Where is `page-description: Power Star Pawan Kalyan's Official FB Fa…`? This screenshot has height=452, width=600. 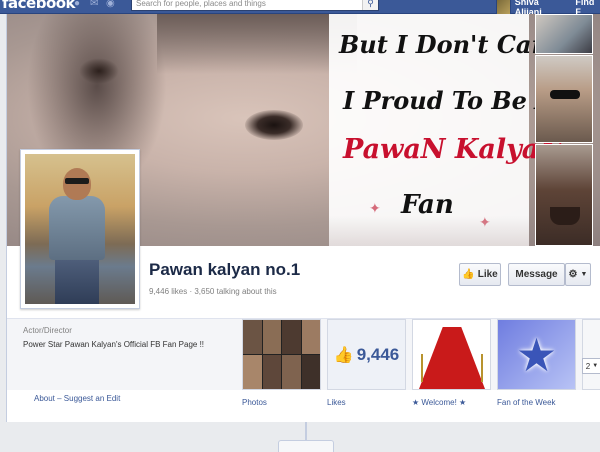 page-description: Power Star Pawan Kalyan's Official FB Fa… is located at coordinates (114, 344).